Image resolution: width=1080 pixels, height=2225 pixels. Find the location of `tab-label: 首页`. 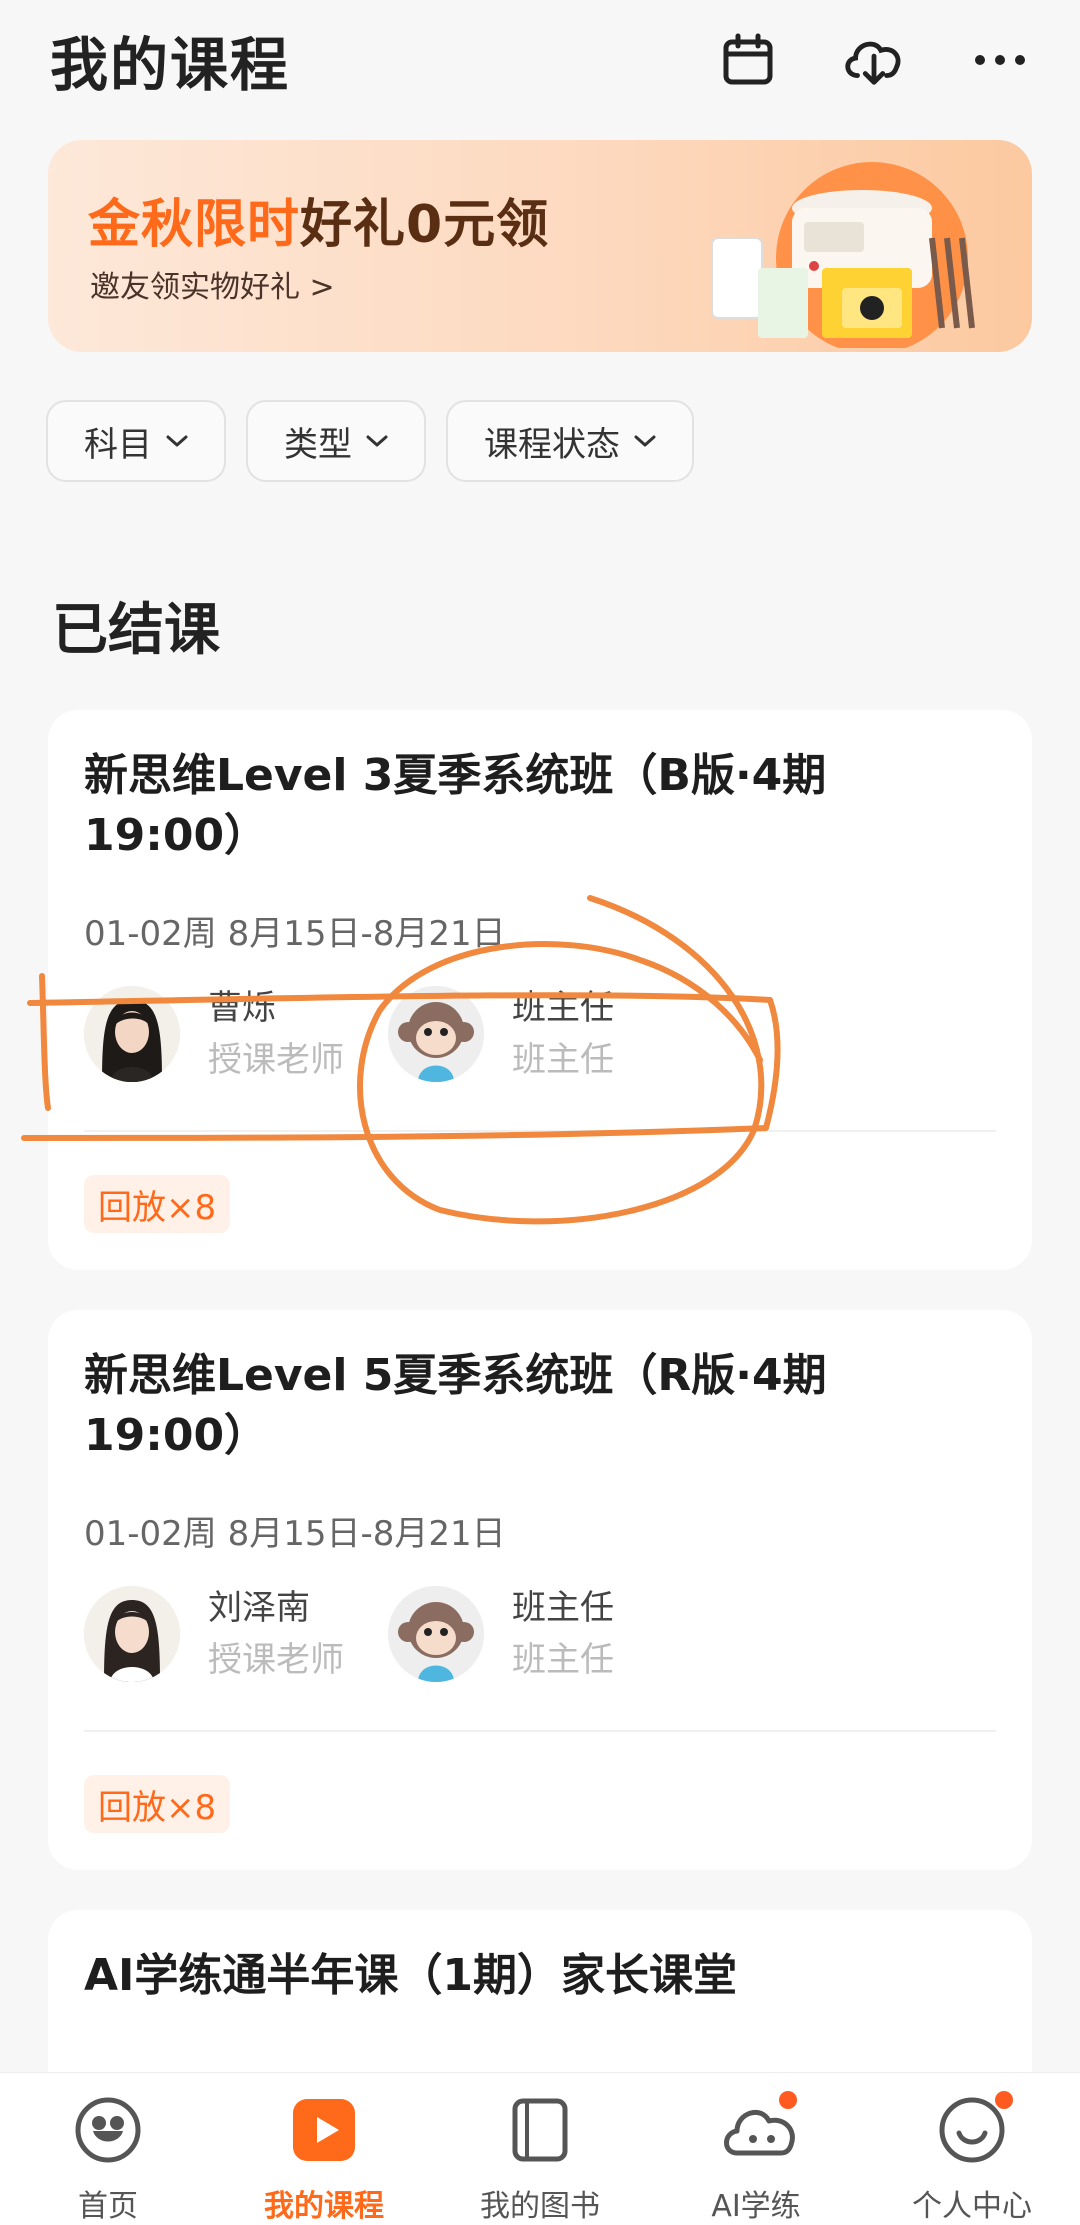

tab-label: 首页 is located at coordinates (108, 2206).